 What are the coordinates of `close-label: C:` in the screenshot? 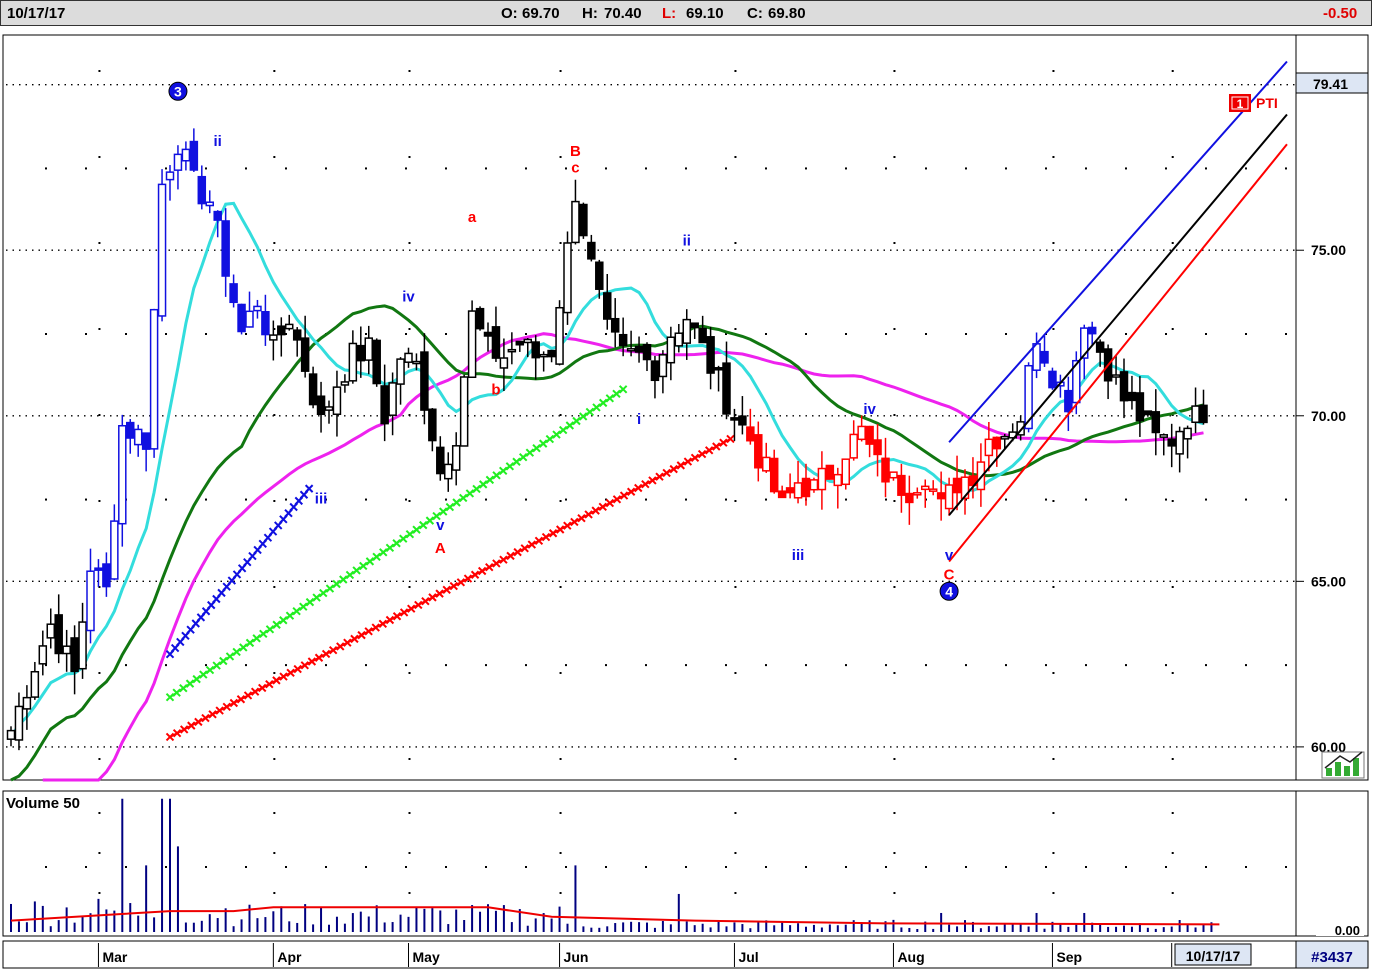 It's located at (755, 13).